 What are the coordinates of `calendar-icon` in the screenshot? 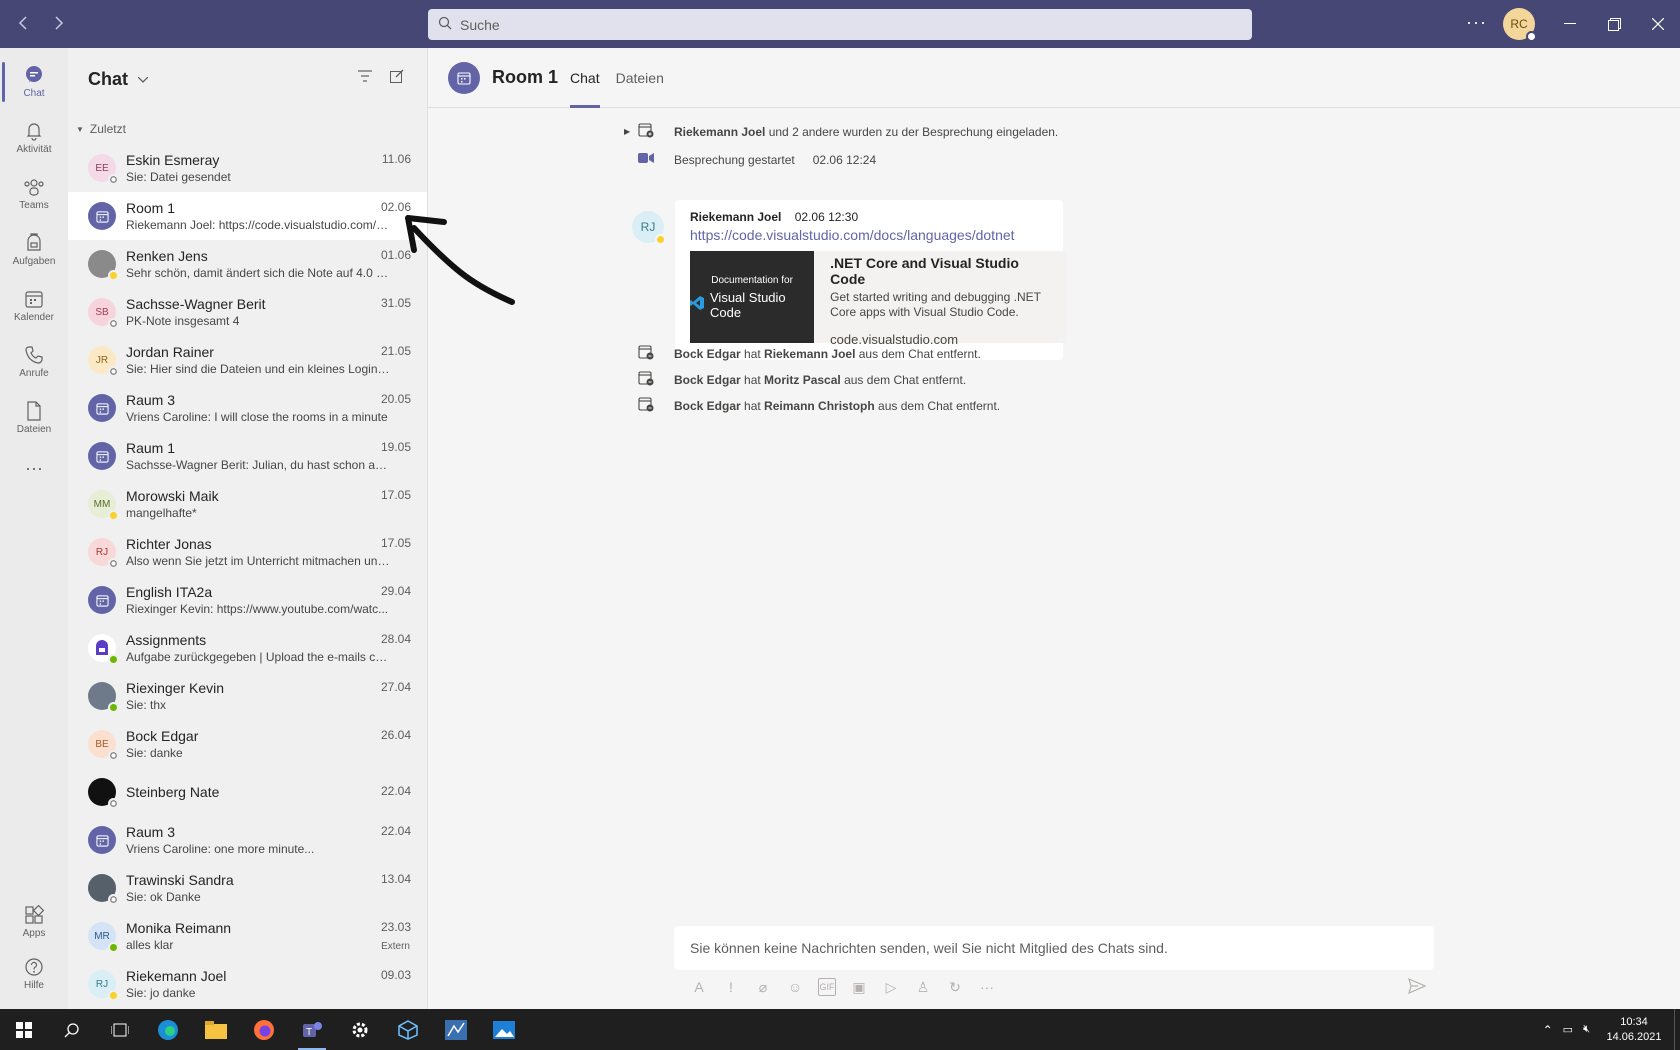 It's located at (34, 299).